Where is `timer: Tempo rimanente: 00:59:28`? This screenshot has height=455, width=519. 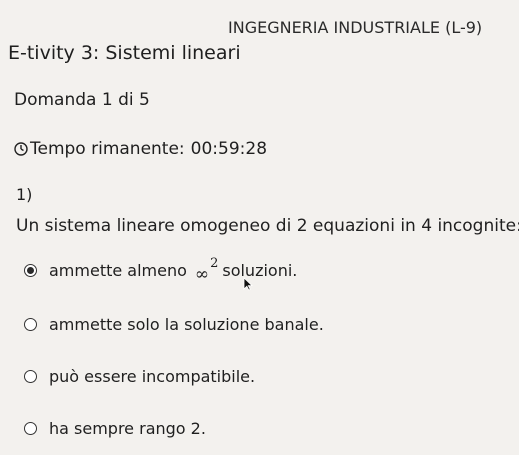 timer: Tempo rimanente: 00:59:28 is located at coordinates (140, 149).